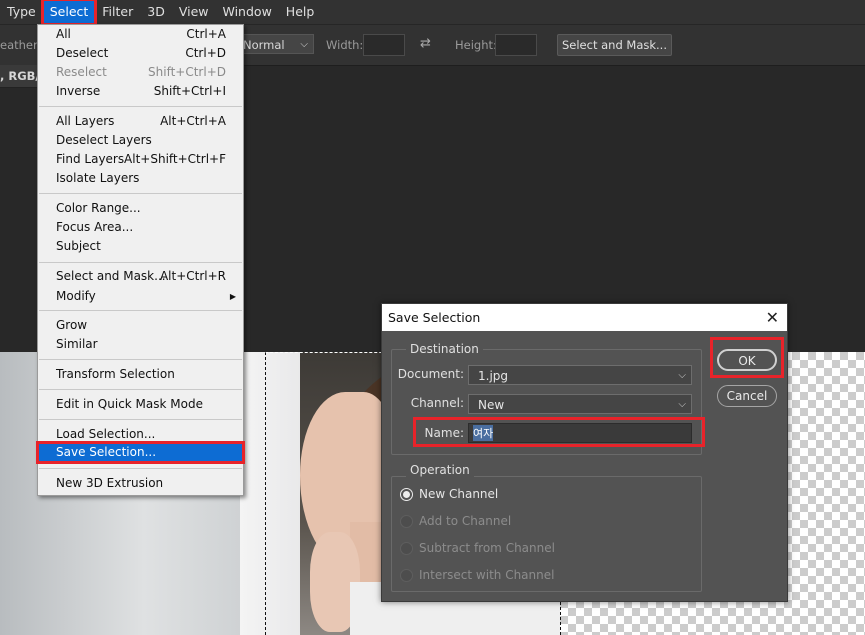 This screenshot has height=635, width=865. Describe the element at coordinates (384, 45) in the screenshot. I see `width-input` at that location.